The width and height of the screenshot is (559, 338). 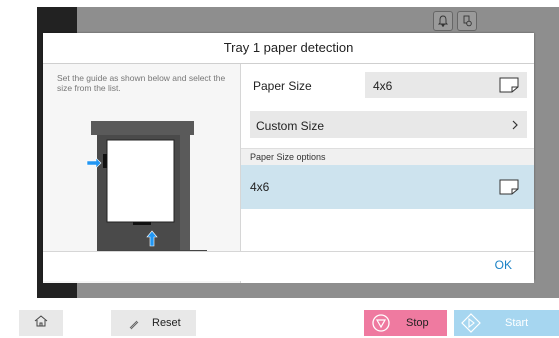 I want to click on chevron-right-icon, so click(x=515, y=127).